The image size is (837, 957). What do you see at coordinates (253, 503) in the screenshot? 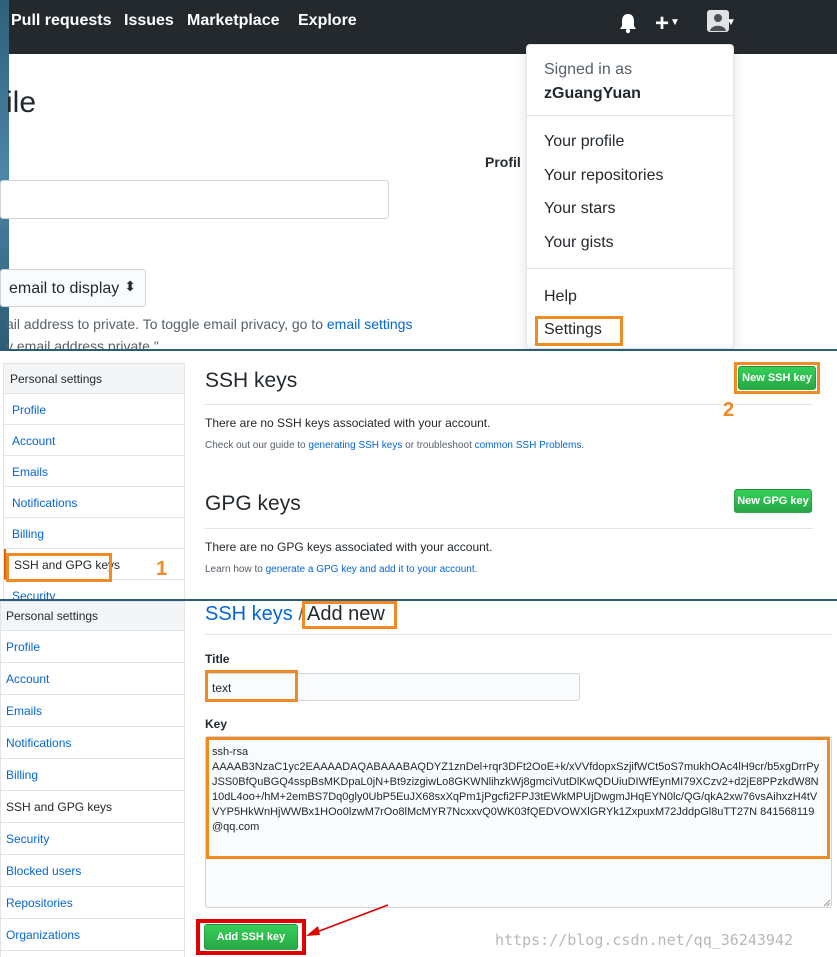
I see `gpg-keys-heading: GPG keys` at bounding box center [253, 503].